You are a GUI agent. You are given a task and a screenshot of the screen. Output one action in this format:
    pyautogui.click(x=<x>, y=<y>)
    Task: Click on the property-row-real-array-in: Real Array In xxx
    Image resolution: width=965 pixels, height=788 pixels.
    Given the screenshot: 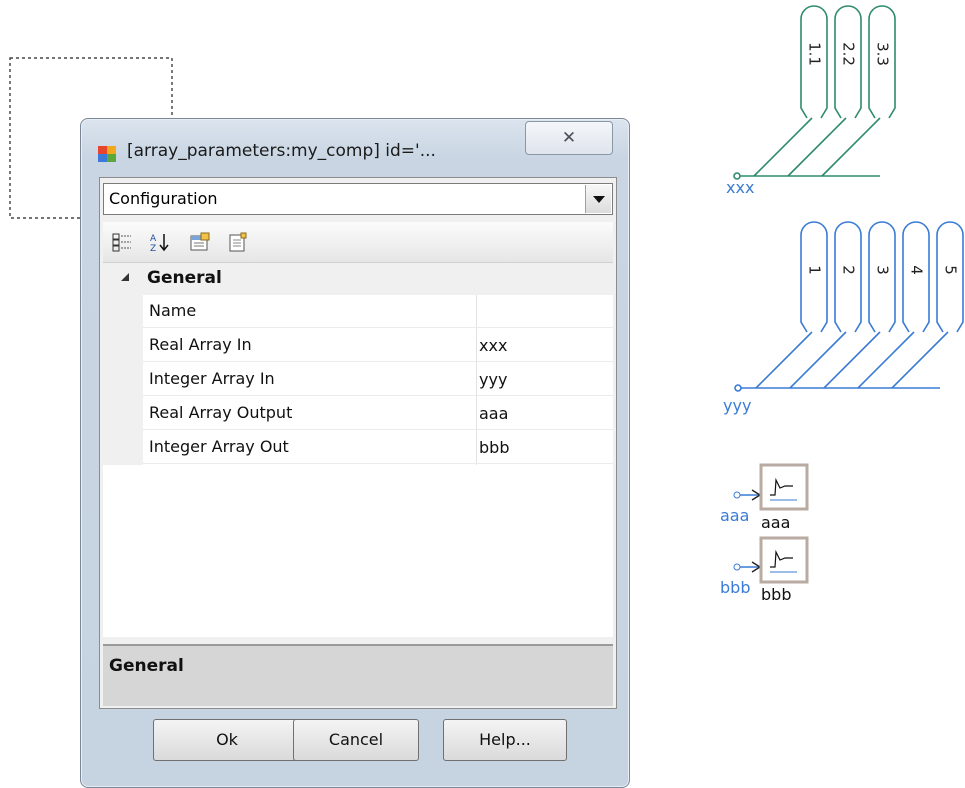 What is the action you would take?
    pyautogui.click(x=378, y=345)
    